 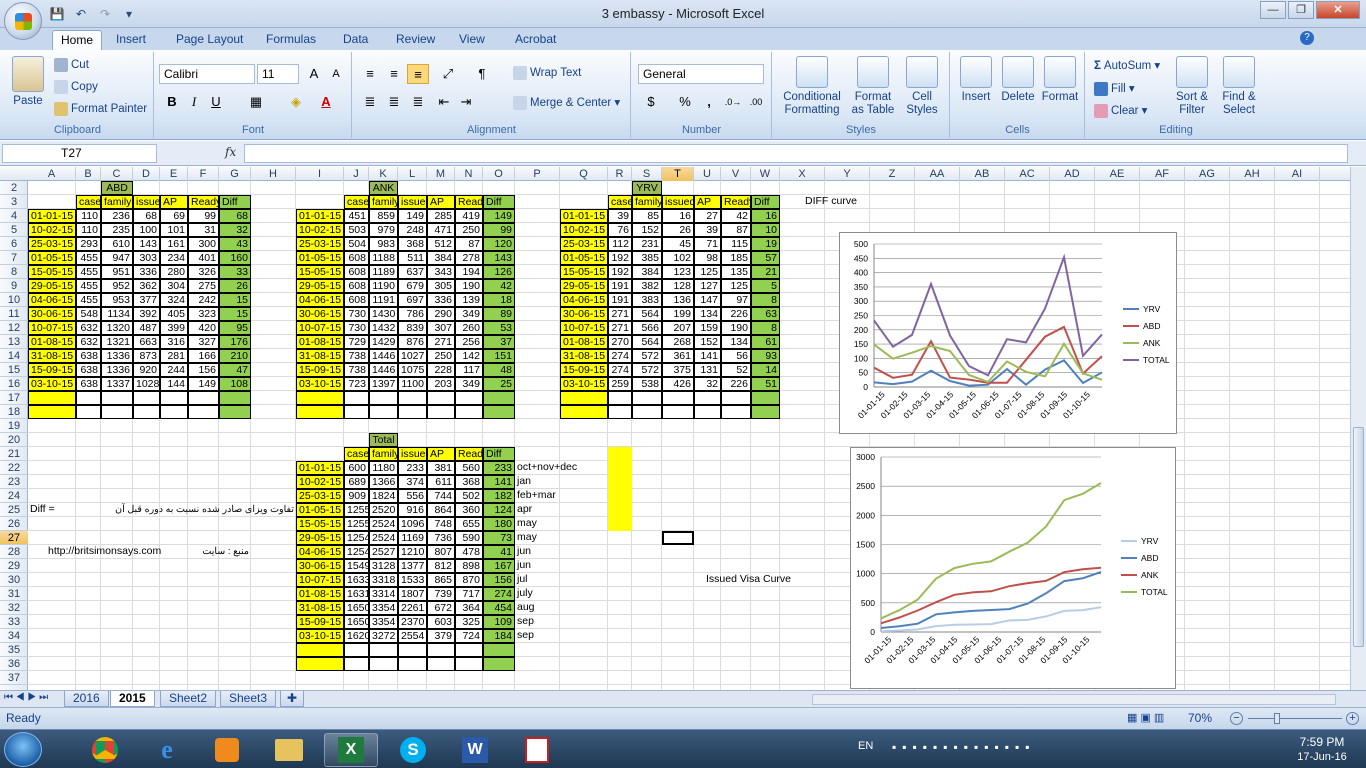 I want to click on yrv-value: 112, so click(x=620, y=244).